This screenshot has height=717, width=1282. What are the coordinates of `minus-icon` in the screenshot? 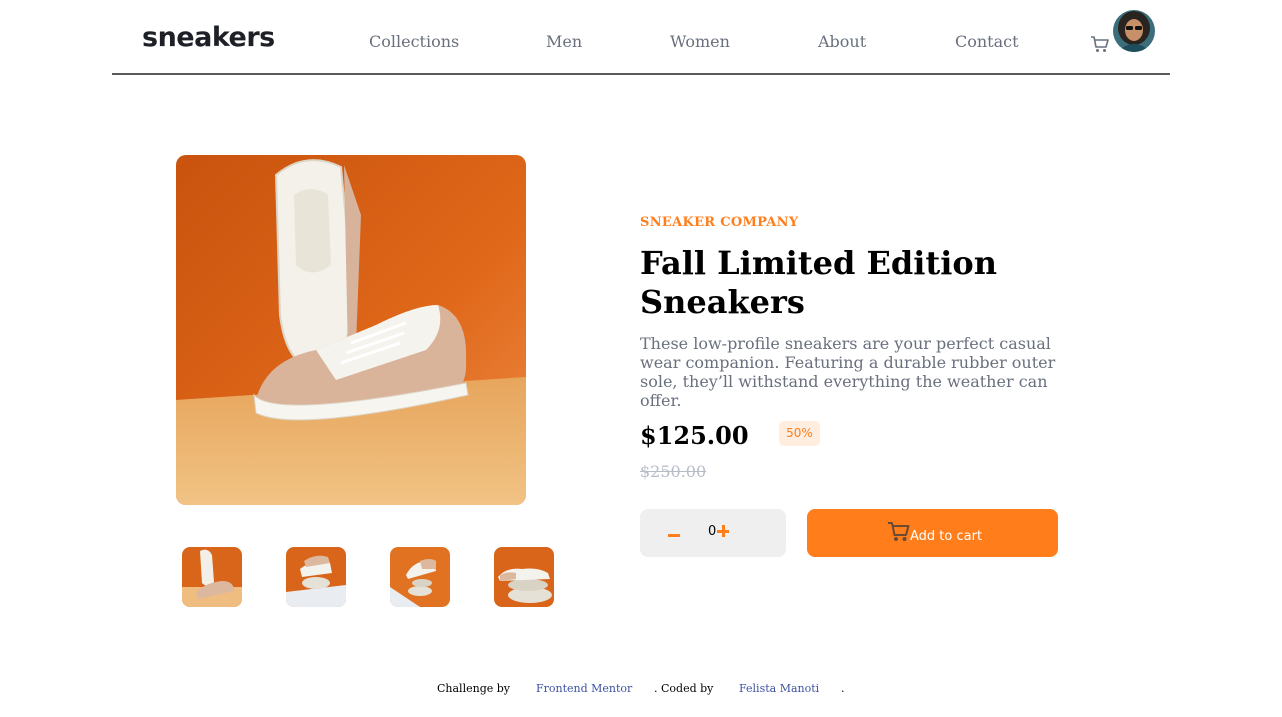 It's located at (674, 535).